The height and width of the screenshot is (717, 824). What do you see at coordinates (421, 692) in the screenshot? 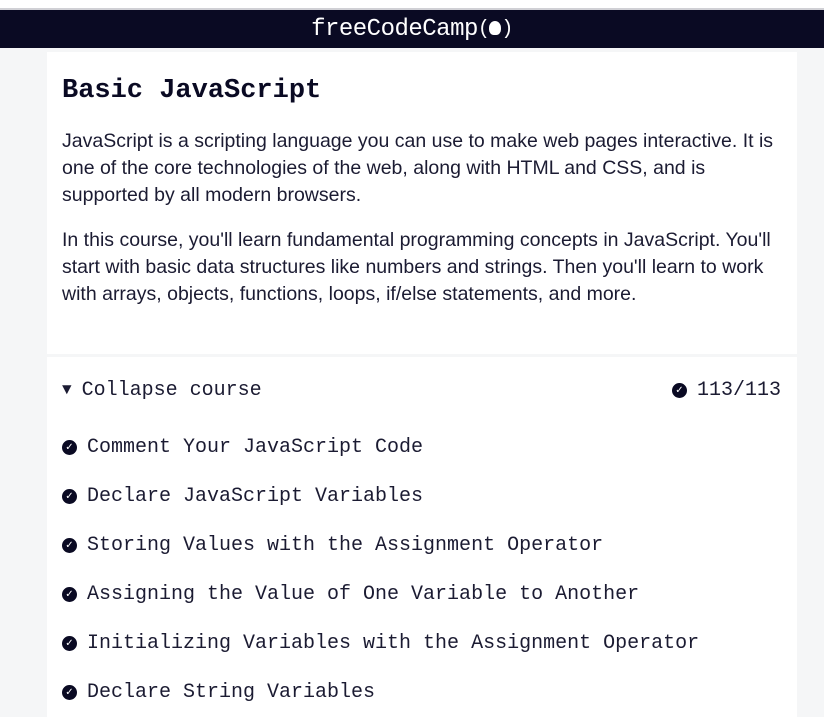
I see `lesson-link: ✓ Declare String Variables` at bounding box center [421, 692].